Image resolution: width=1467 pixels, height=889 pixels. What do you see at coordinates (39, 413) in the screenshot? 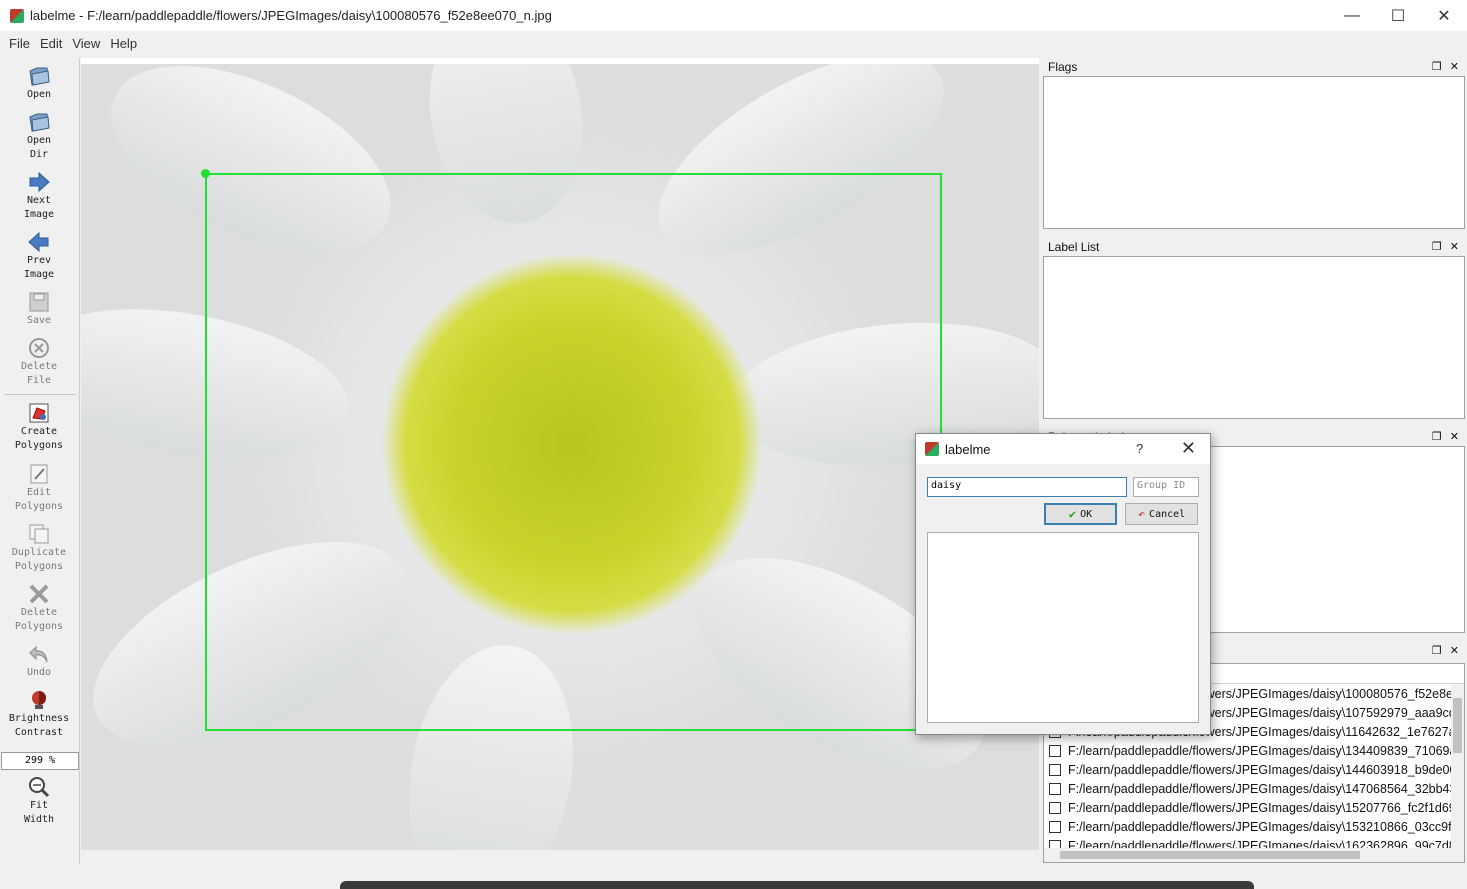
I see `create-polygon-icon` at bounding box center [39, 413].